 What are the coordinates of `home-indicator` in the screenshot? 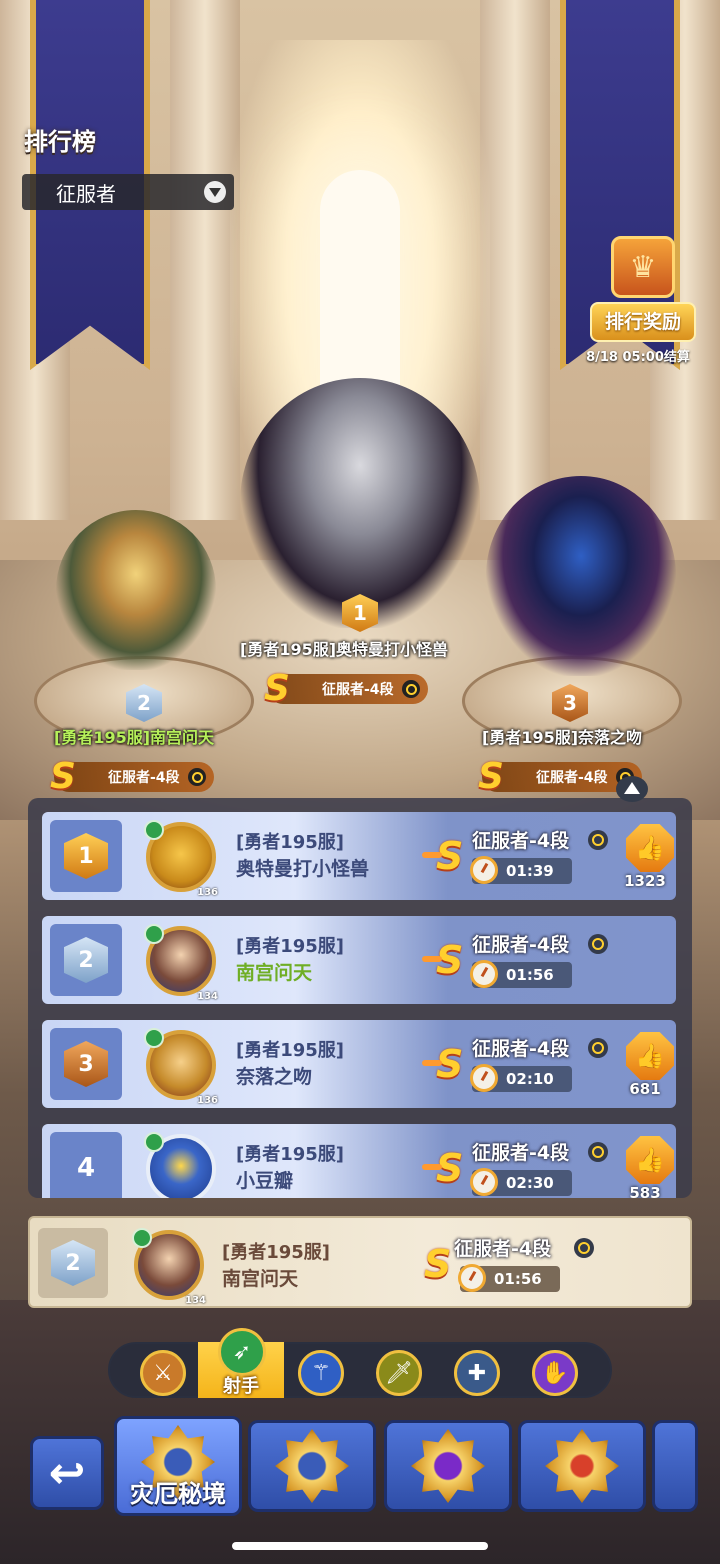 It's located at (360, 1546).